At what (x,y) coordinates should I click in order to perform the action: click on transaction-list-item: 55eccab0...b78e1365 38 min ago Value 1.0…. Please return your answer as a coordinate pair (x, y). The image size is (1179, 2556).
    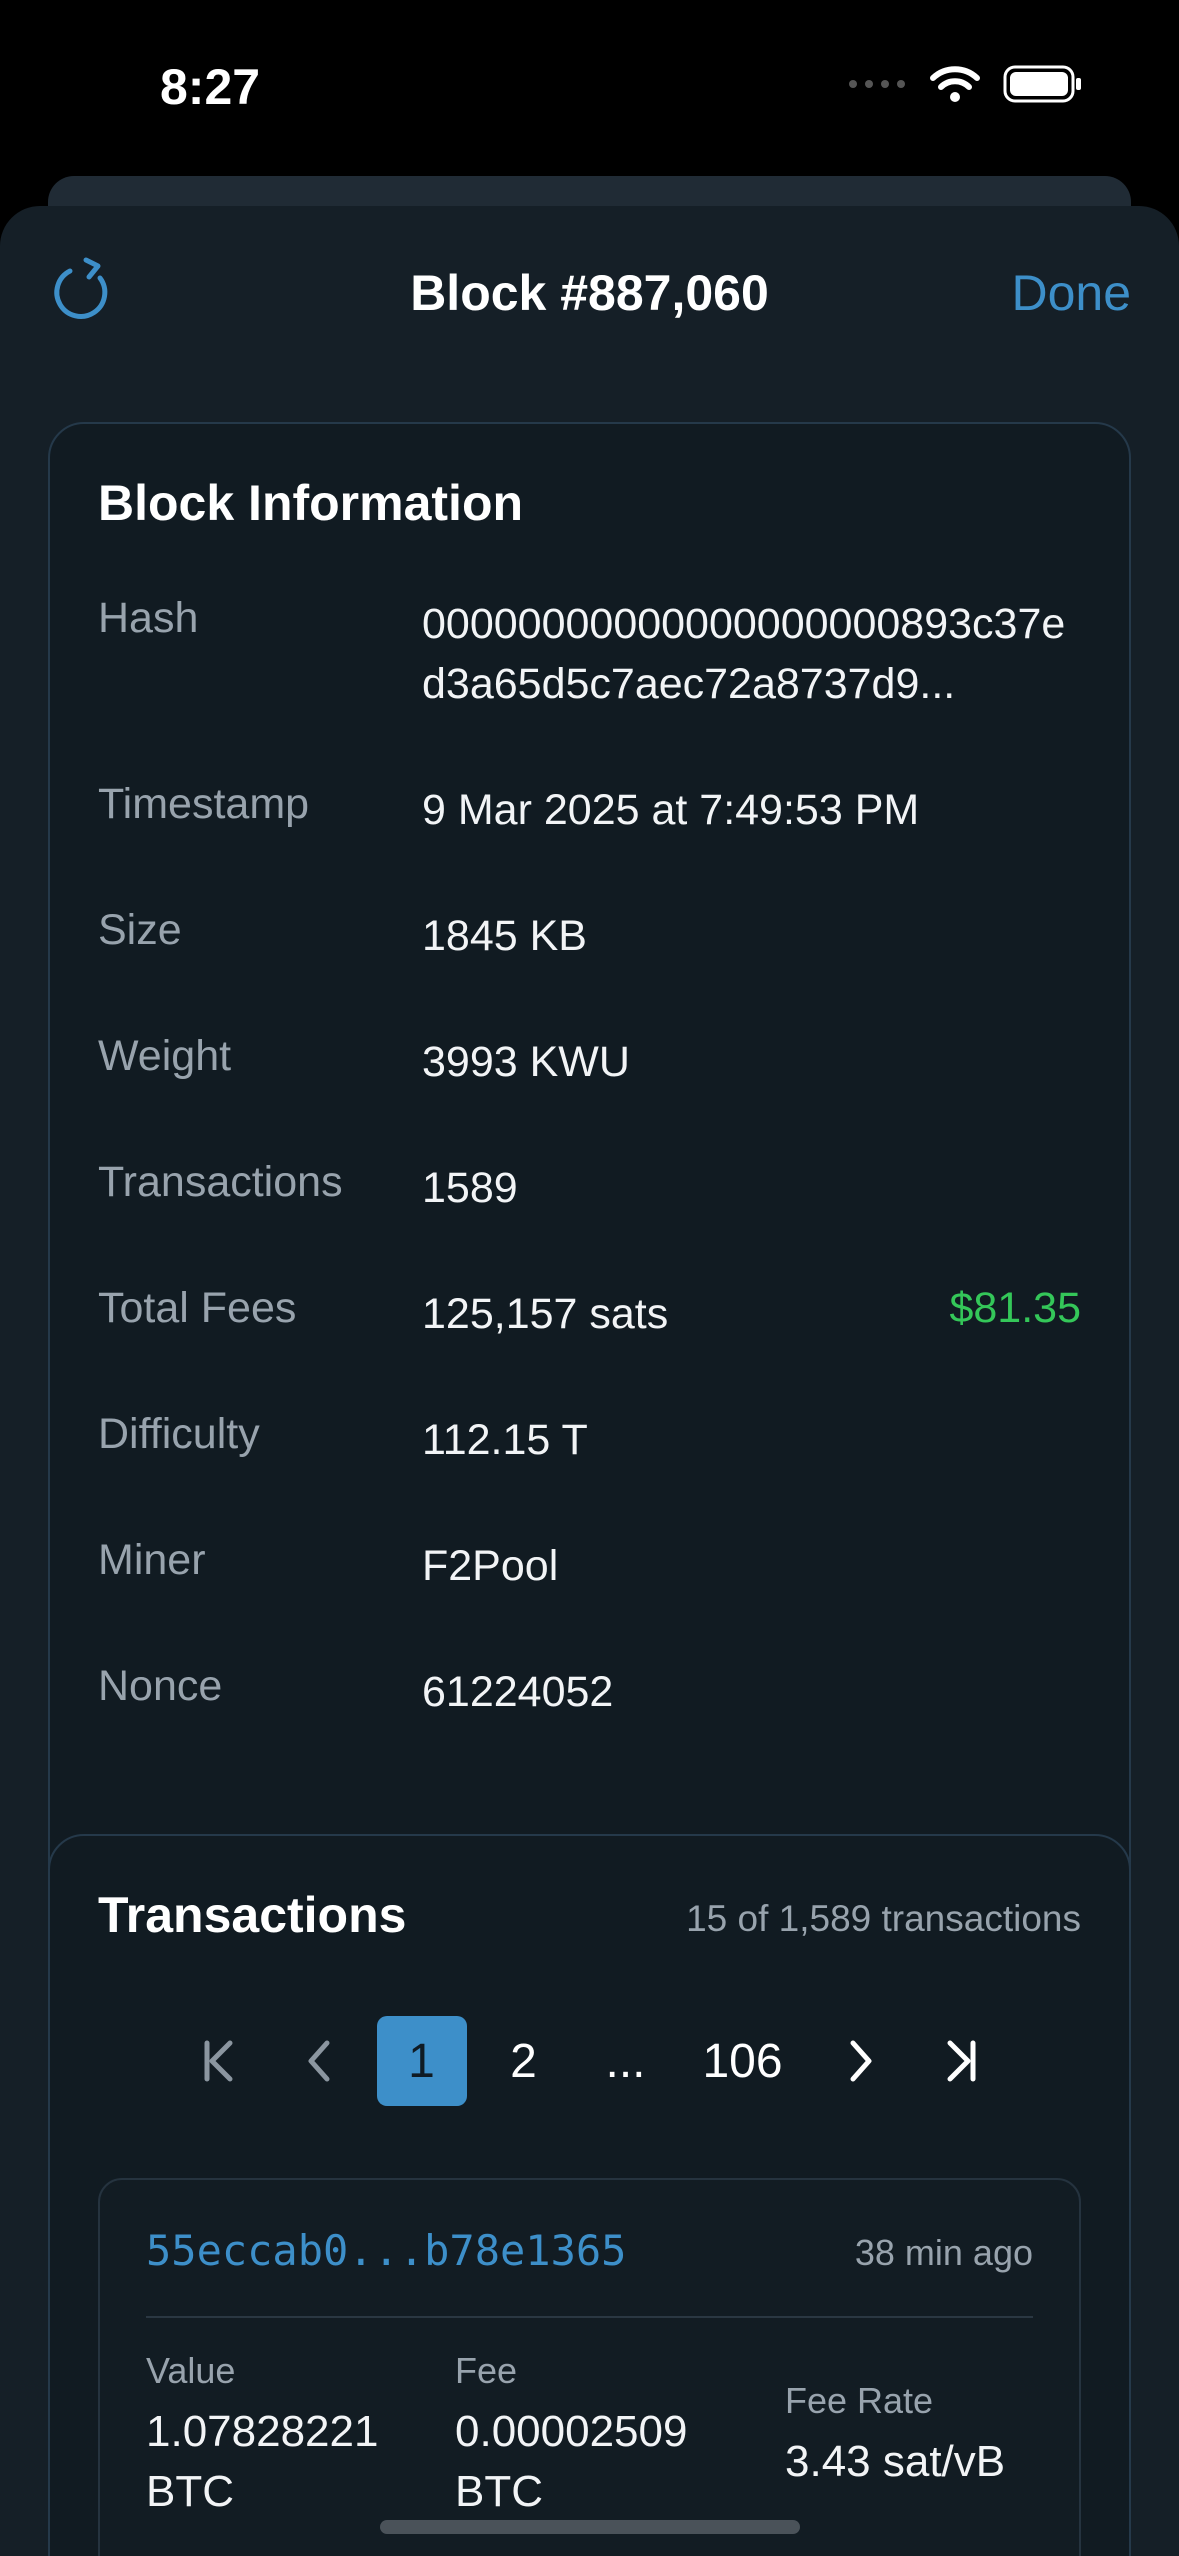
    Looking at the image, I should click on (589, 2367).